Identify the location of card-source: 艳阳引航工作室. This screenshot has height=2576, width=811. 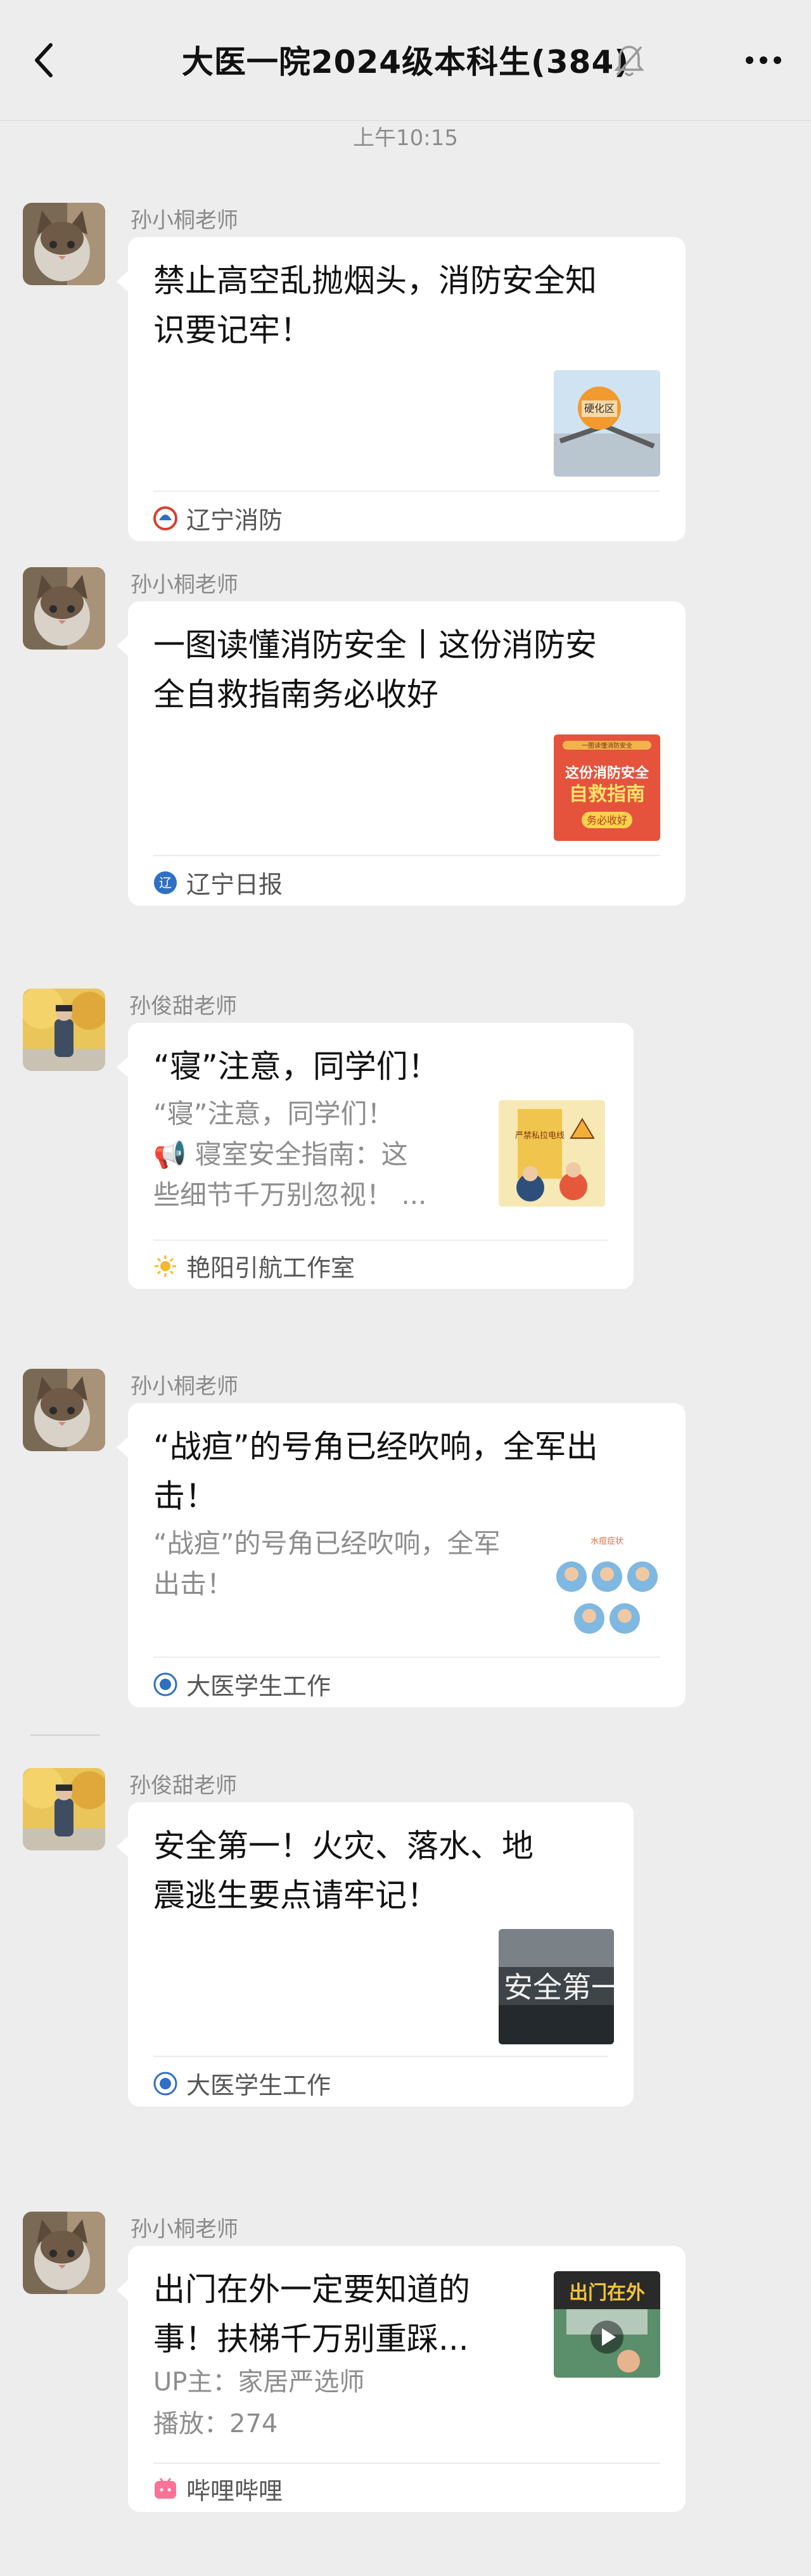
(254, 1265).